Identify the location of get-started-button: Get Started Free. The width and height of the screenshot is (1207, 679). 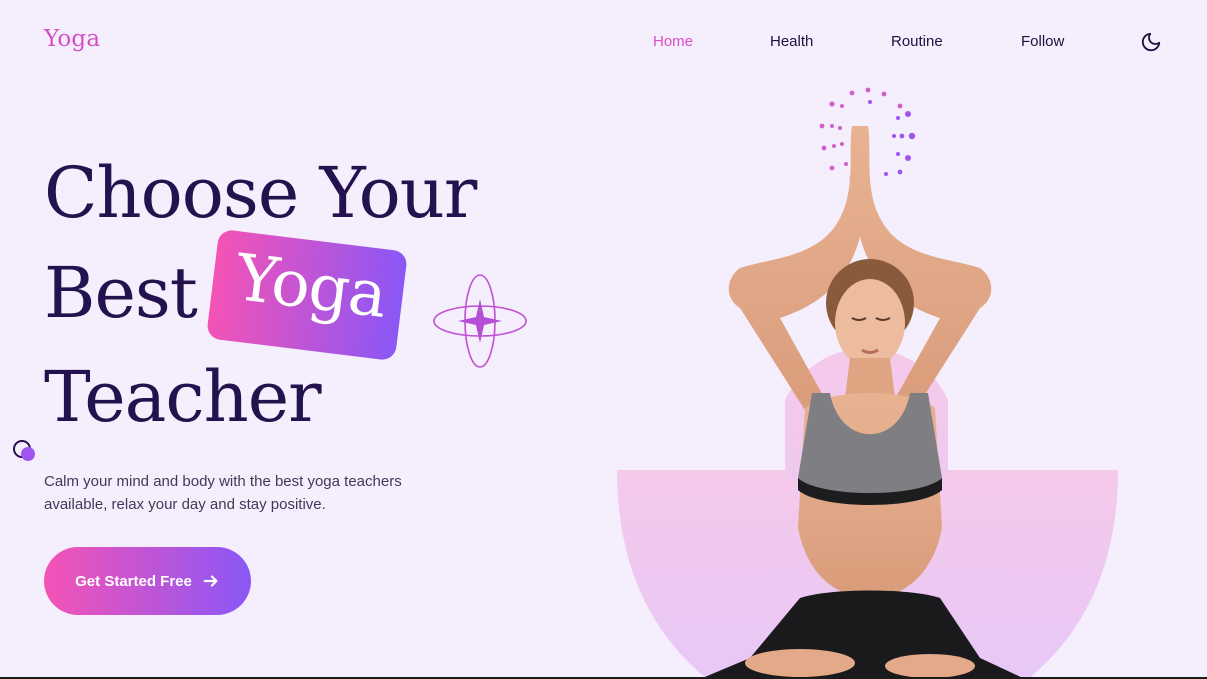
(147, 581).